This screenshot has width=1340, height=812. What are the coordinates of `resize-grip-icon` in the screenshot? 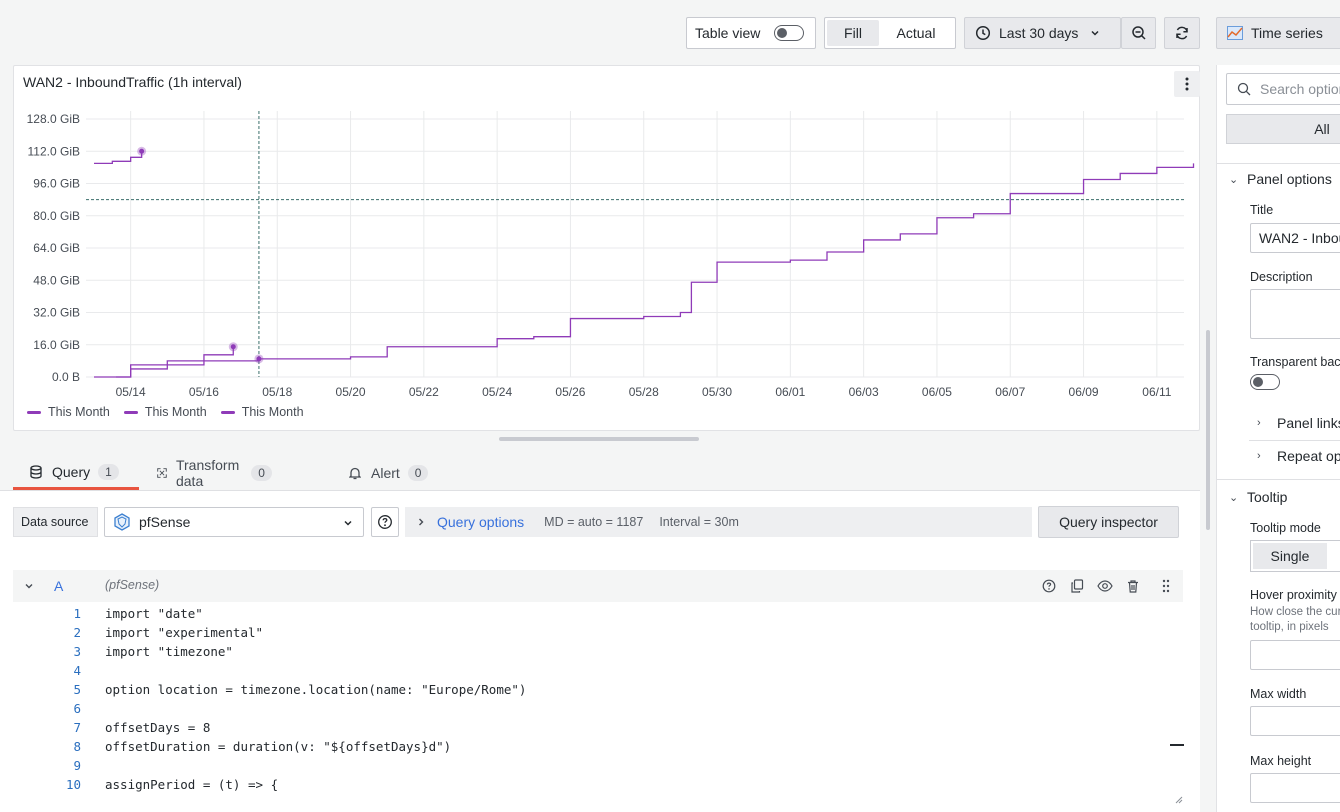 It's located at (1178, 799).